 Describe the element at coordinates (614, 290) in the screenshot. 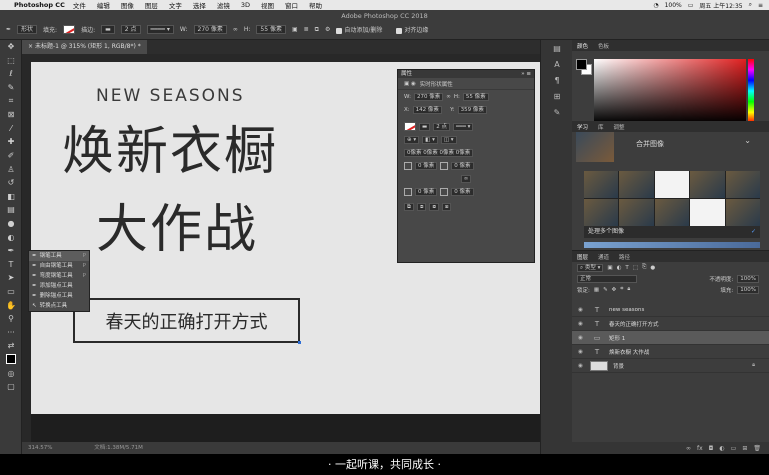

I see `lock-position-icon: ✥` at that location.